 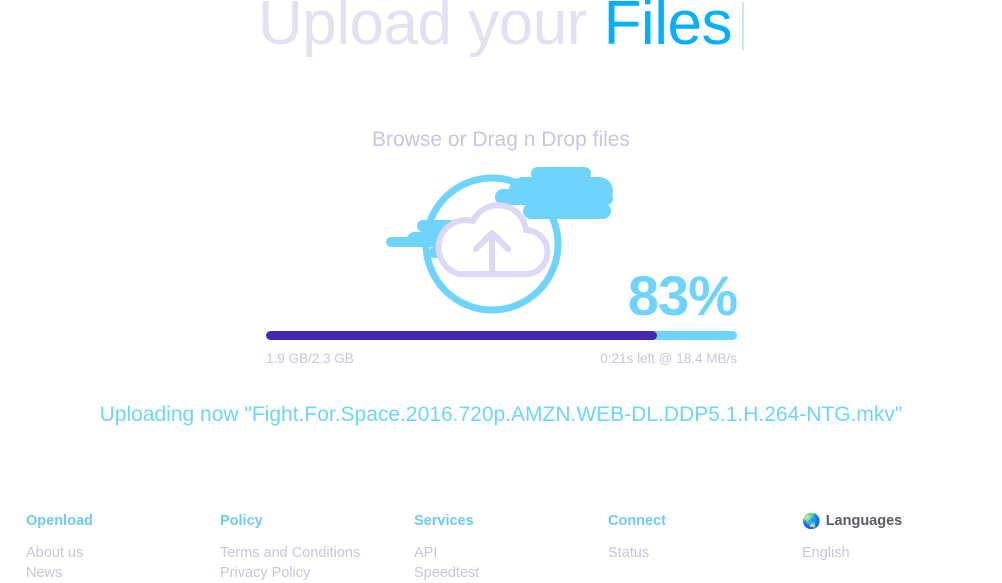 I want to click on progress-track, so click(x=501, y=335).